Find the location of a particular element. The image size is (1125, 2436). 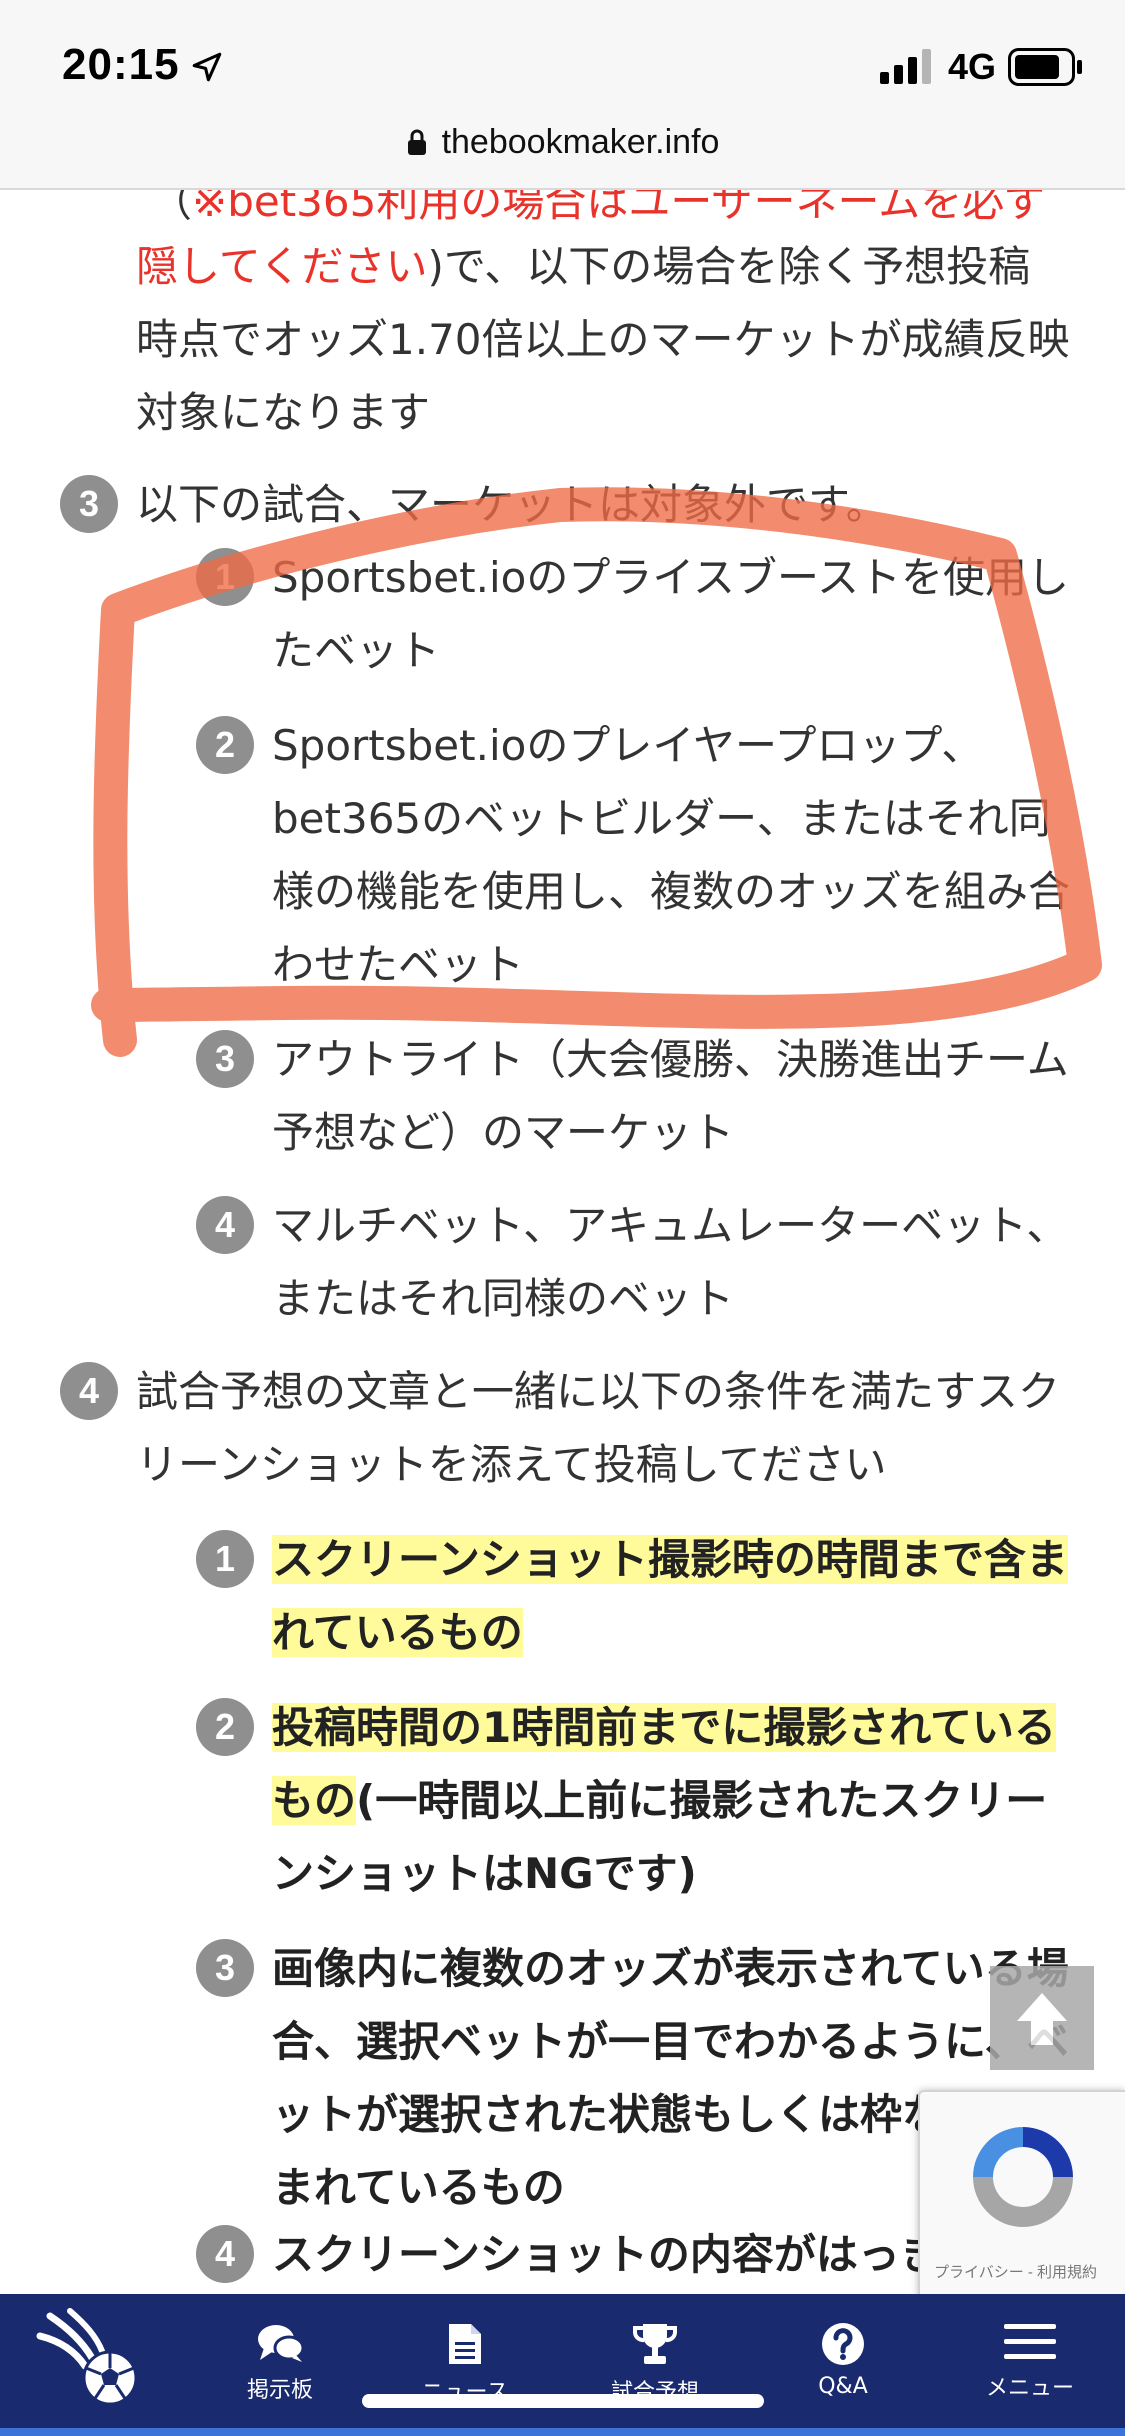

scroll-to-top-button is located at coordinates (1042, 2018).